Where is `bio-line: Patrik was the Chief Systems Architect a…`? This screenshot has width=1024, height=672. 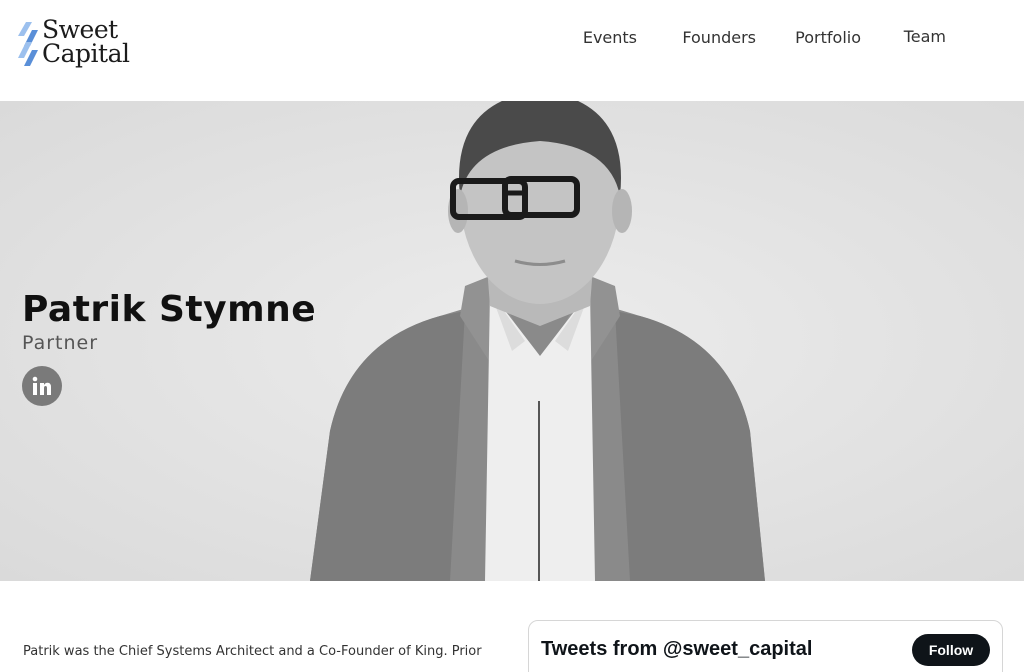 bio-line: Patrik was the Chief Systems Architect a… is located at coordinates (252, 651).